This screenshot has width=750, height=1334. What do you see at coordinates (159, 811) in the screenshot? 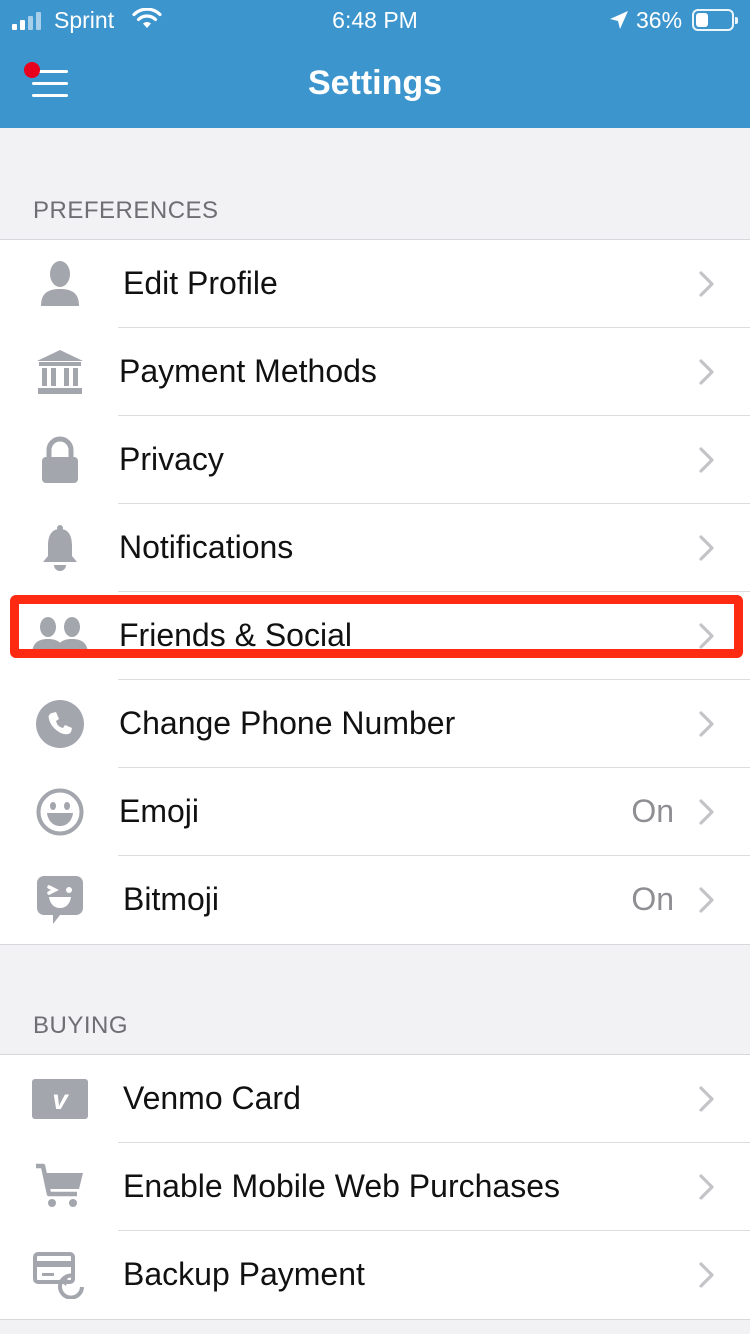
I see `settings-row-label: Emoji` at bounding box center [159, 811].